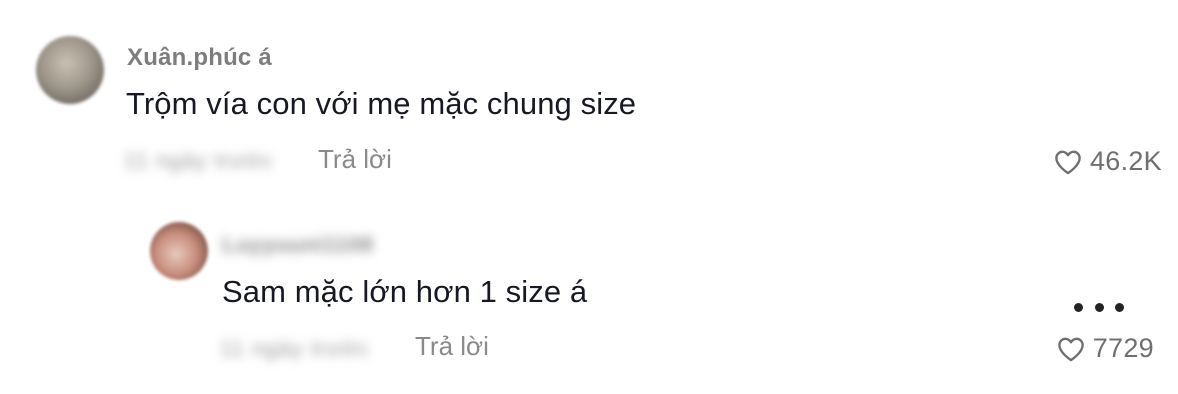  I want to click on reply-like-button: 7729, so click(1105, 348).